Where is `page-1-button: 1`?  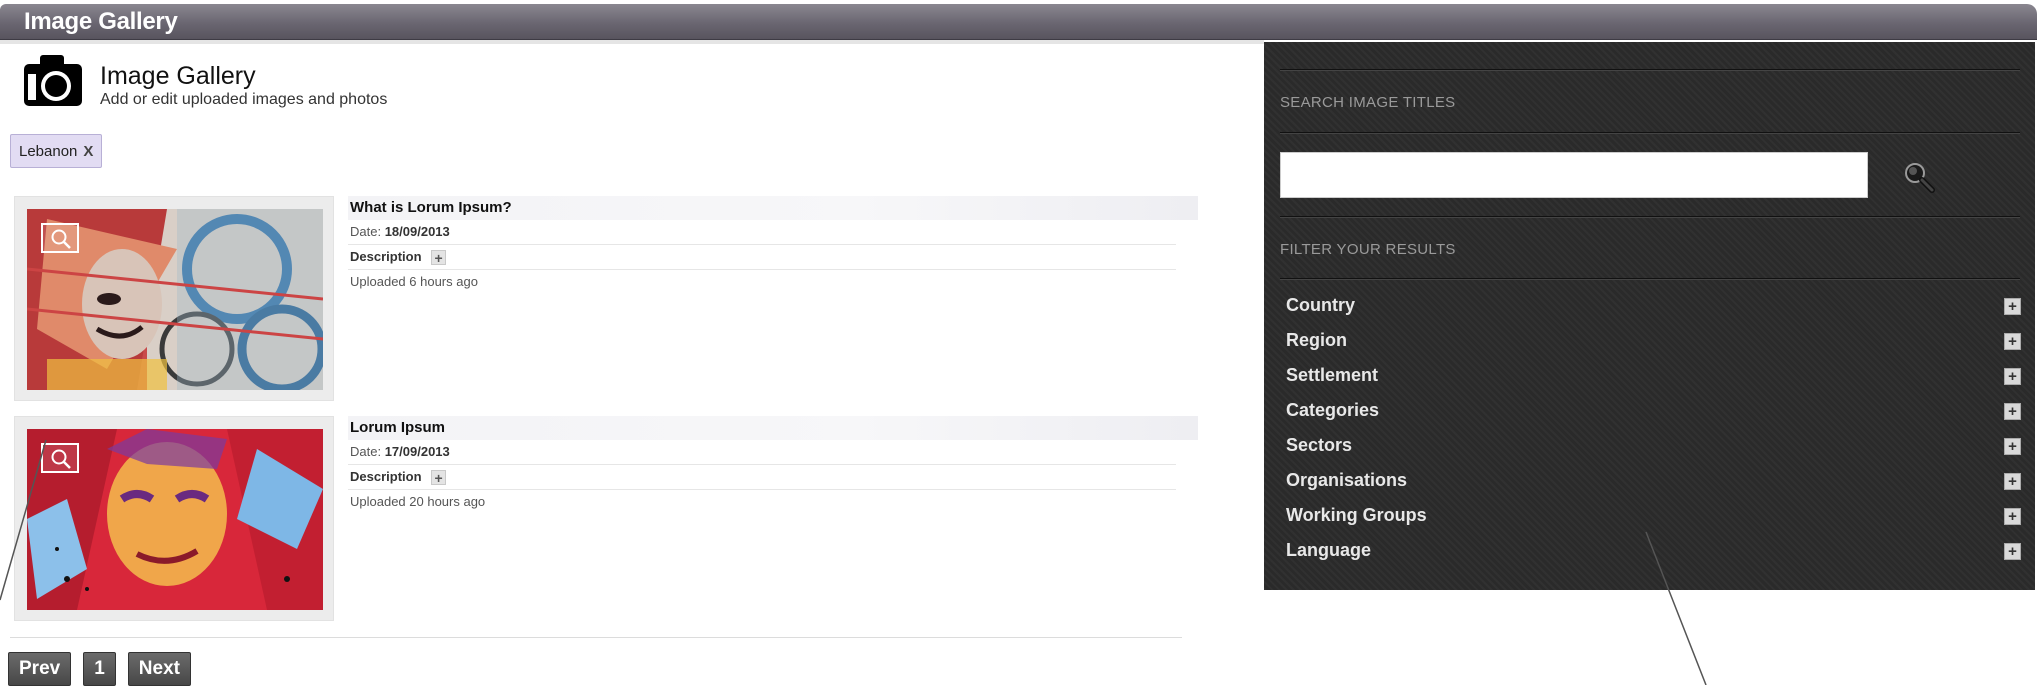
page-1-button: 1 is located at coordinates (99, 669).